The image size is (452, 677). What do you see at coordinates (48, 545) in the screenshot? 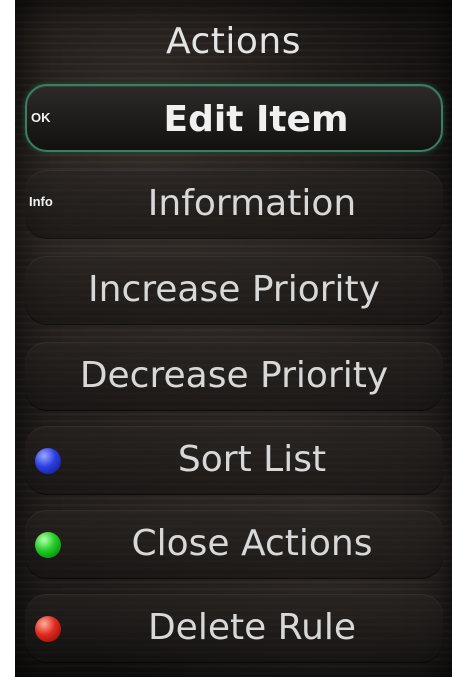
I see `green-button-icon` at bounding box center [48, 545].